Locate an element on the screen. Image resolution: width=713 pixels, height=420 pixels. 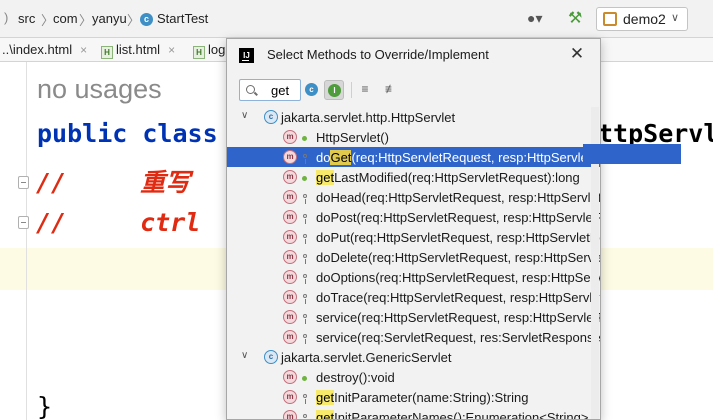
class-declaration-keywords: public class is located at coordinates (127, 133).